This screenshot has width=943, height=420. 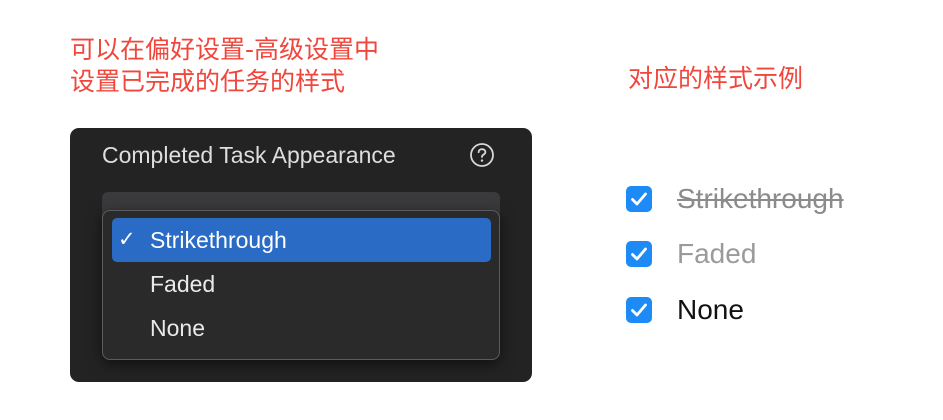 I want to click on menu-item-label: None, so click(x=177, y=328).